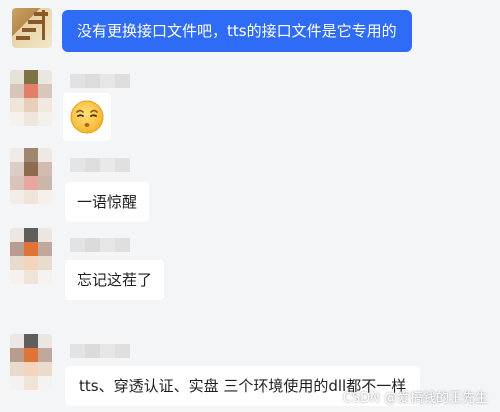 The height and width of the screenshot is (412, 500). What do you see at coordinates (415, 398) in the screenshot?
I see `watermark: CSDN @爱搞钱的王先生` at bounding box center [415, 398].